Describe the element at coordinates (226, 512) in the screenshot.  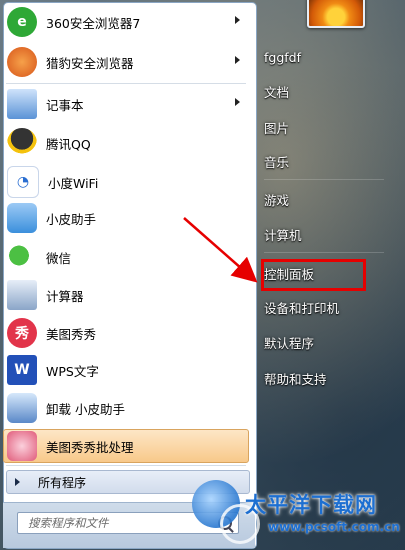
I see `watermark-logo-icon` at that location.